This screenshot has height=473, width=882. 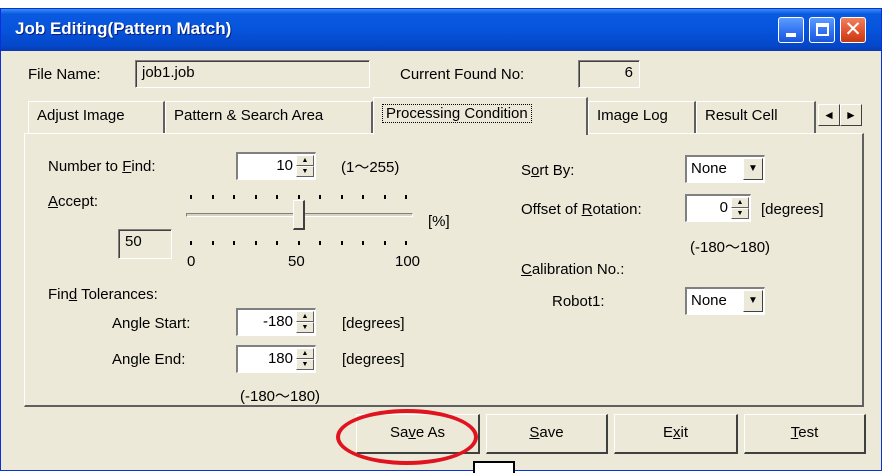 What do you see at coordinates (168, 72) in the screenshot?
I see `file-name-value: job1.job` at bounding box center [168, 72].